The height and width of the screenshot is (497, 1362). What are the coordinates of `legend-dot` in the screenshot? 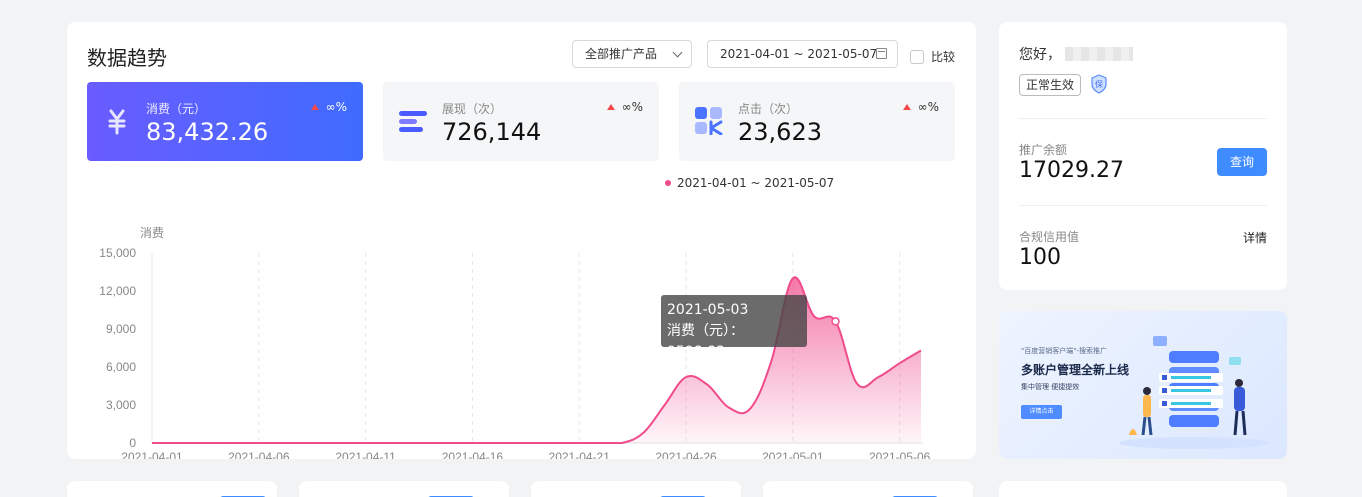 It's located at (668, 183).